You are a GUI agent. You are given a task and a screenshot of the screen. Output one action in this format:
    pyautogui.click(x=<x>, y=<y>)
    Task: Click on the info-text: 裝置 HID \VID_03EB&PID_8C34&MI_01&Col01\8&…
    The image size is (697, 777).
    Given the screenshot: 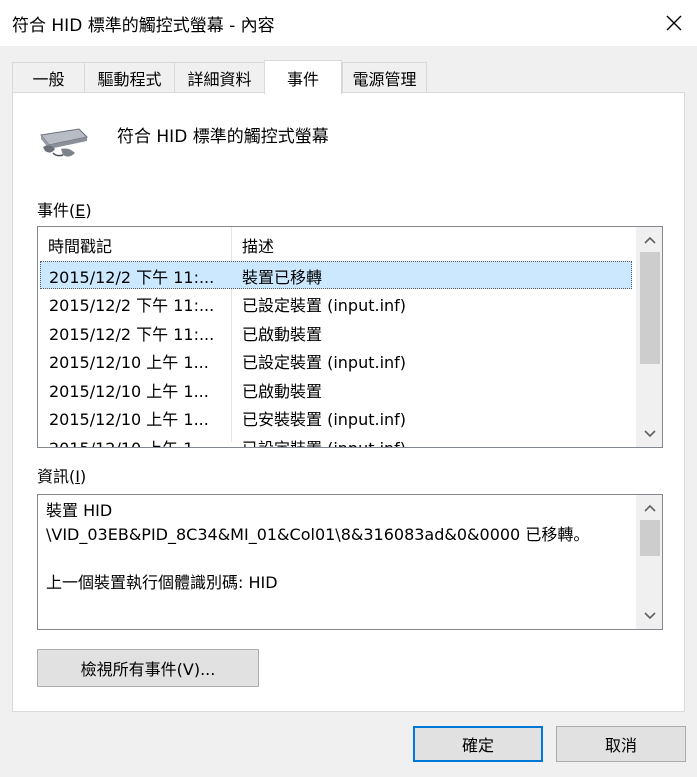 What is the action you would take?
    pyautogui.click(x=318, y=546)
    